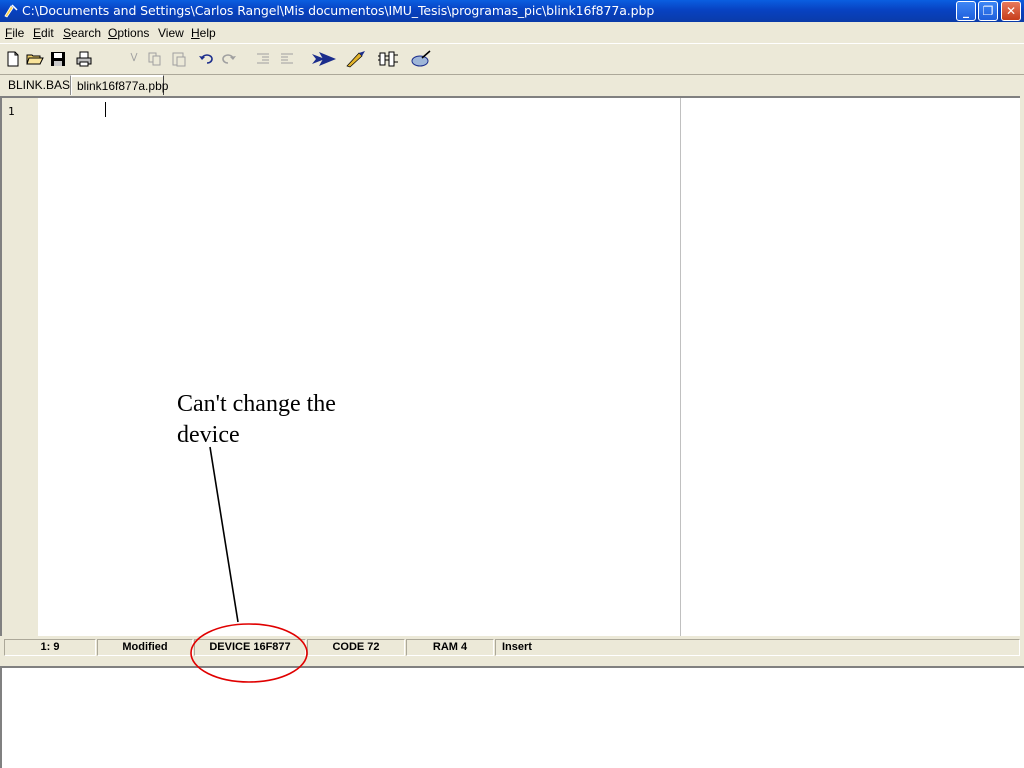  What do you see at coordinates (287, 420) in the screenshot?
I see `annotation-text: Can't change the device` at bounding box center [287, 420].